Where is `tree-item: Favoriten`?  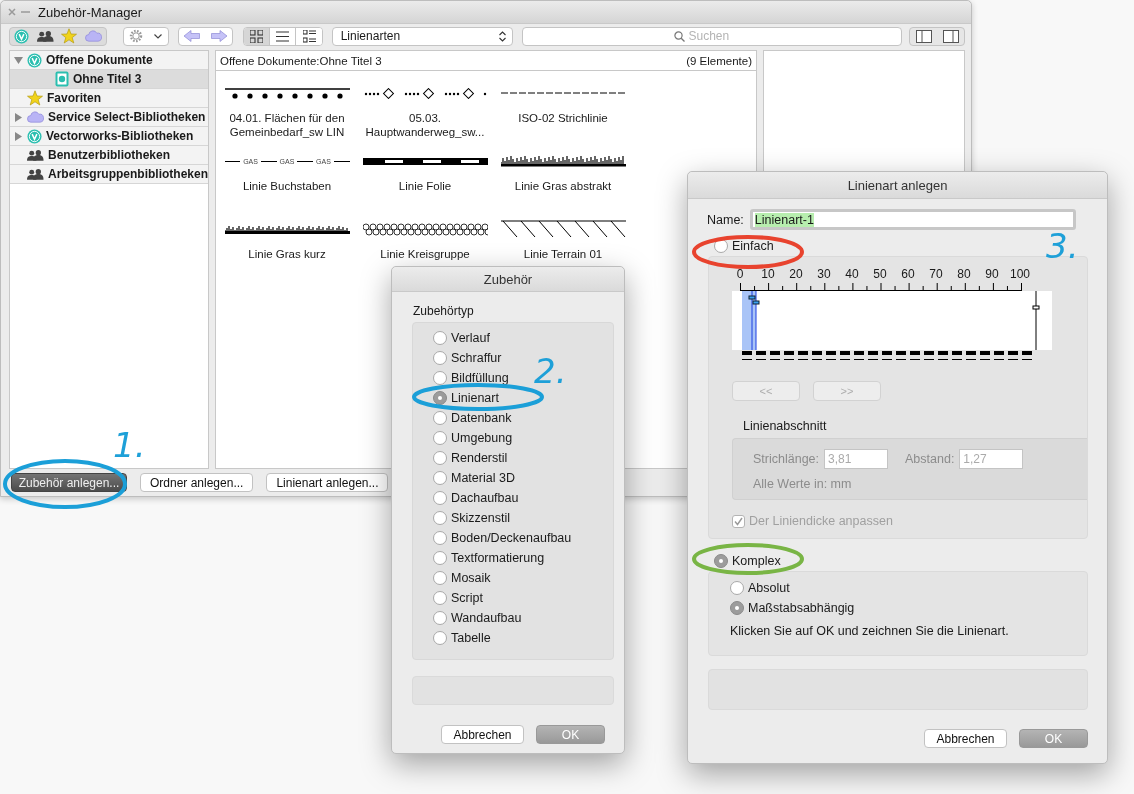
tree-item: Favoriten is located at coordinates (109, 98).